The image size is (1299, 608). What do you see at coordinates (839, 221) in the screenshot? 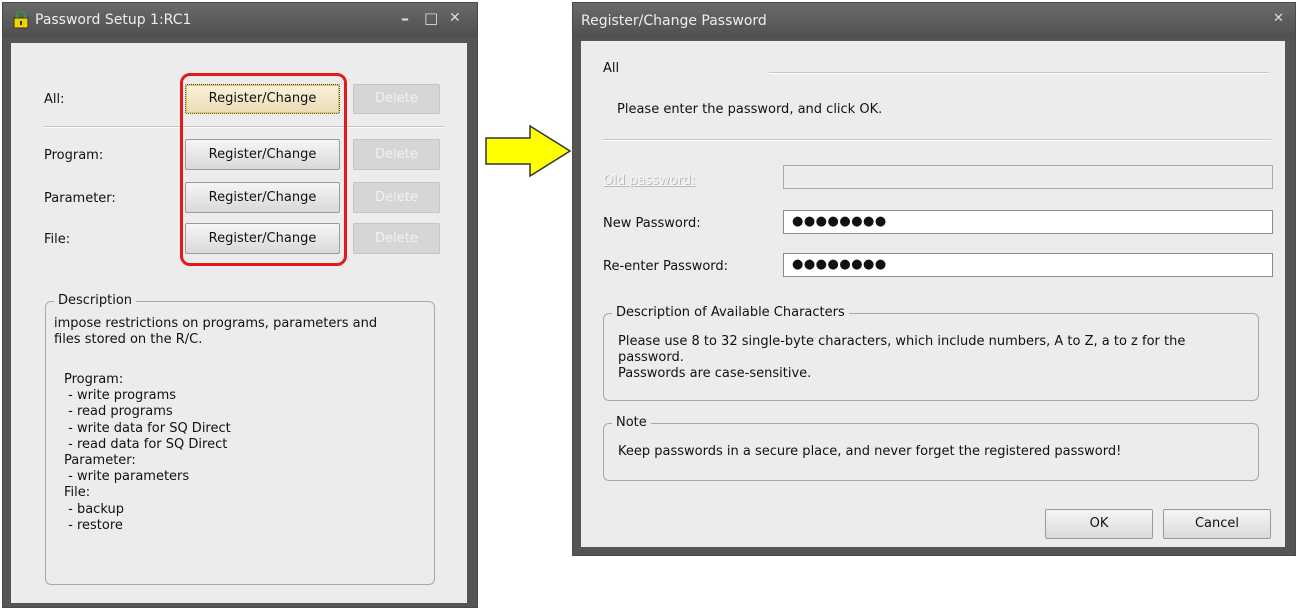
I see `new-password-value: ●●●●●●●●` at bounding box center [839, 221].